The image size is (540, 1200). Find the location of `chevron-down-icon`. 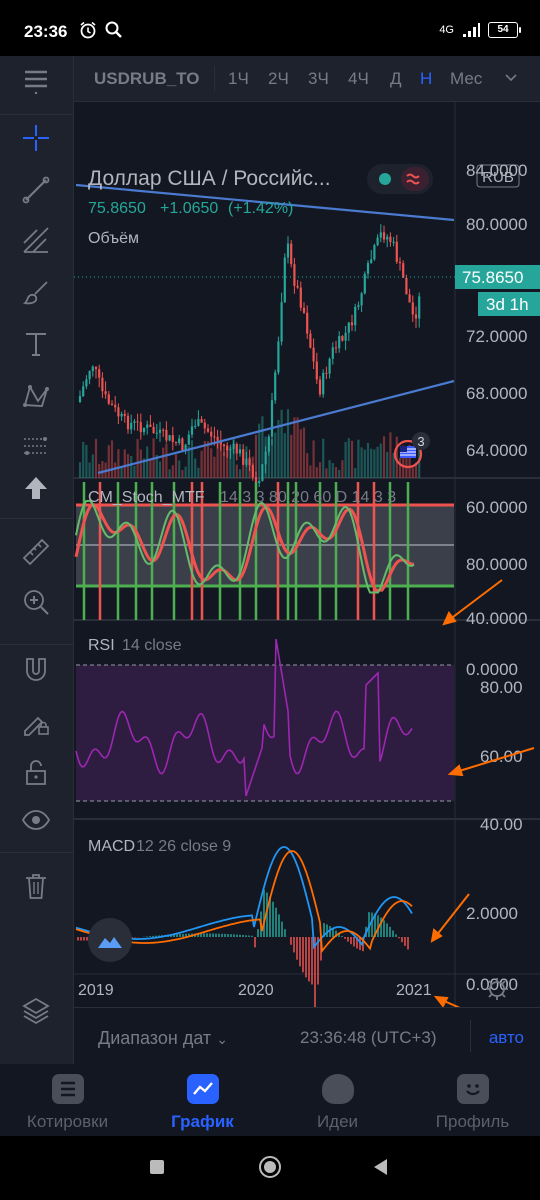

chevron-down-icon is located at coordinates (511, 78).